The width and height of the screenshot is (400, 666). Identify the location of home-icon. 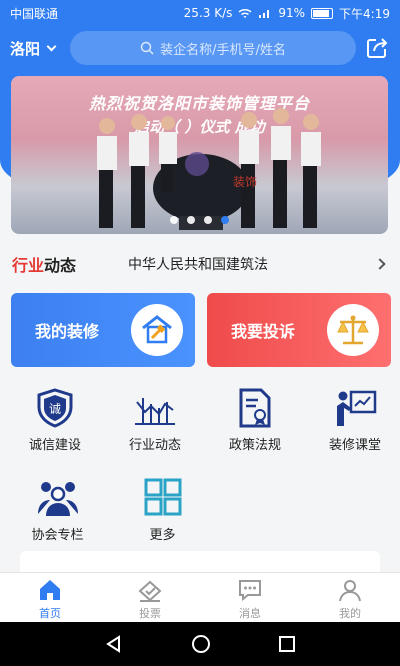
(50, 590).